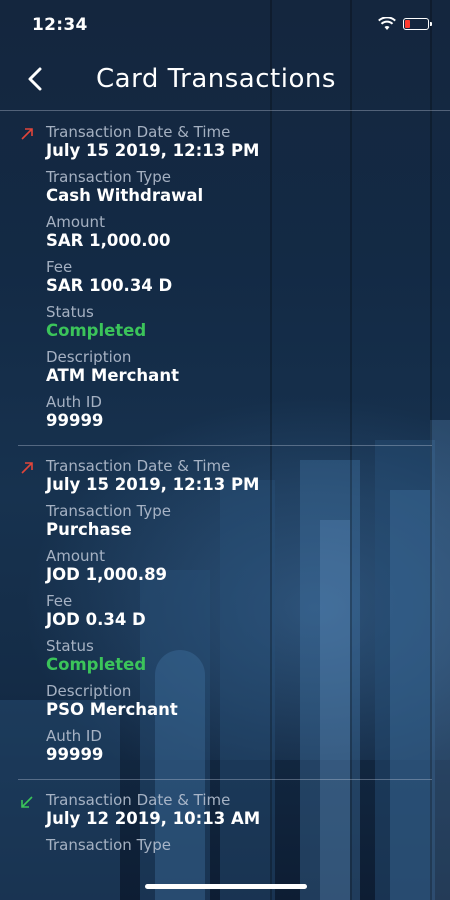 This screenshot has height=900, width=450. I want to click on type-value: Cash Withdrawal, so click(125, 195).